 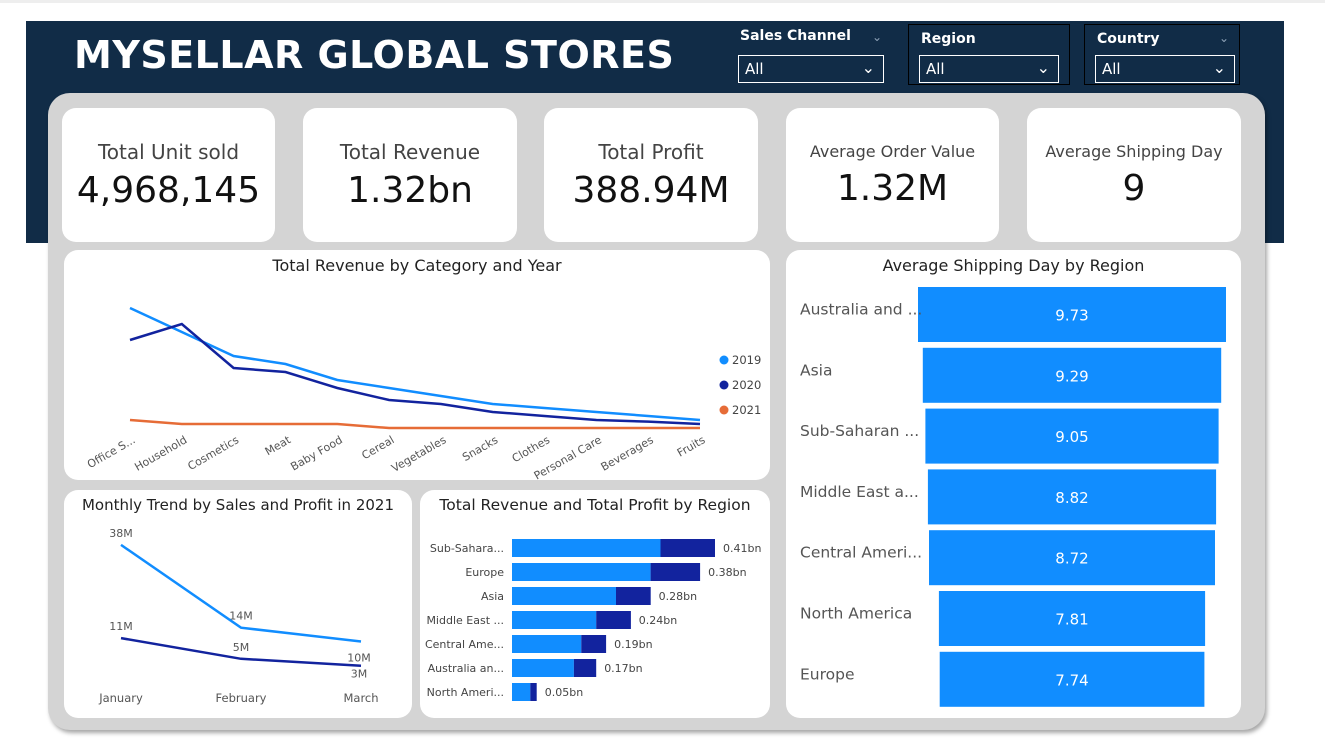 I want to click on slicer-label: Region, so click(x=948, y=39).